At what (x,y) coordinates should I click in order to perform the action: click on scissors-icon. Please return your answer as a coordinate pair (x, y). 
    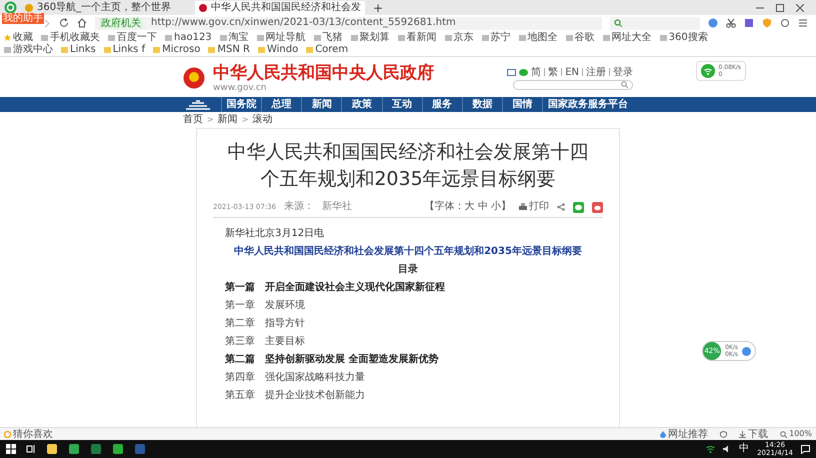
    Looking at the image, I should click on (731, 23).